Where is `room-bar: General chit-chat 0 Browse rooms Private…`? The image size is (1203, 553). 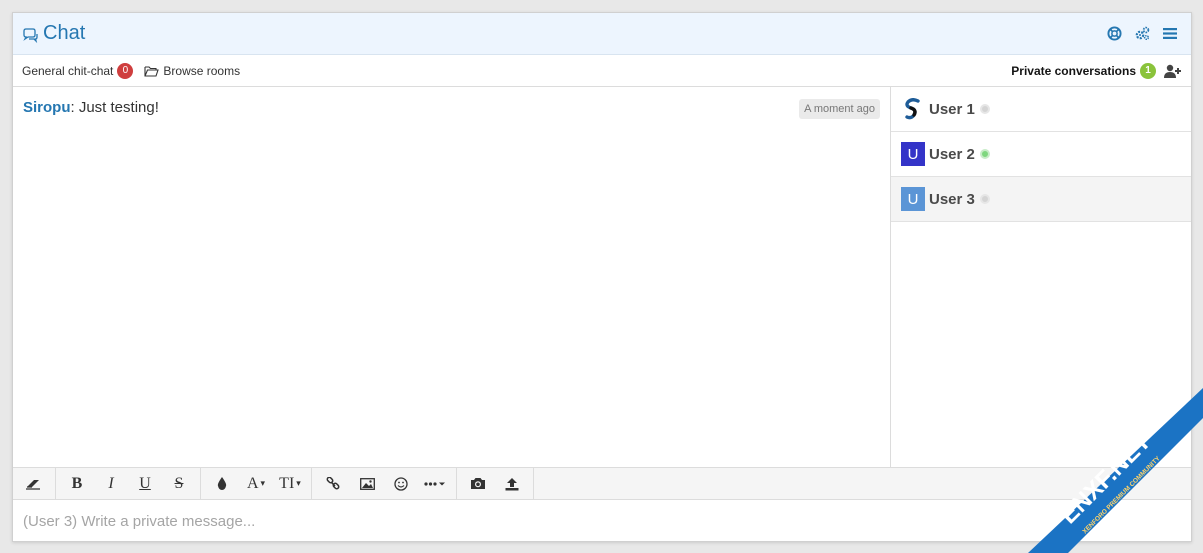 room-bar: General chit-chat 0 Browse rooms Private… is located at coordinates (602, 71).